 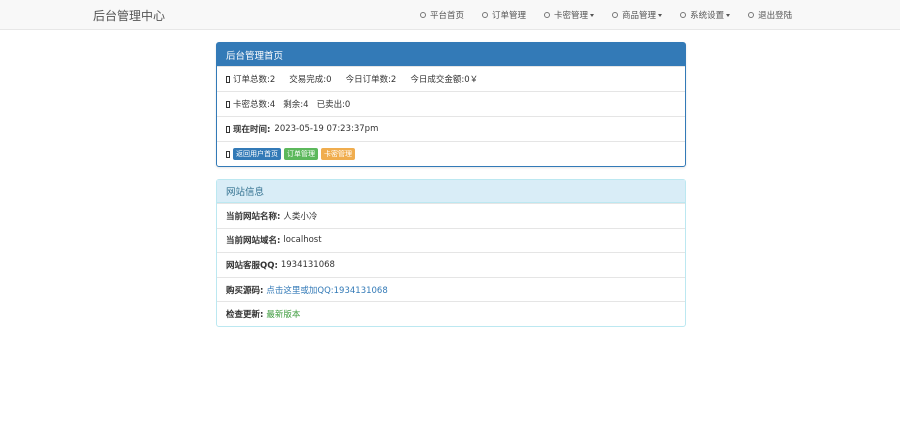 What do you see at coordinates (253, 216) in the screenshot?
I see `site-name-label: 当前网站名称:` at bounding box center [253, 216].